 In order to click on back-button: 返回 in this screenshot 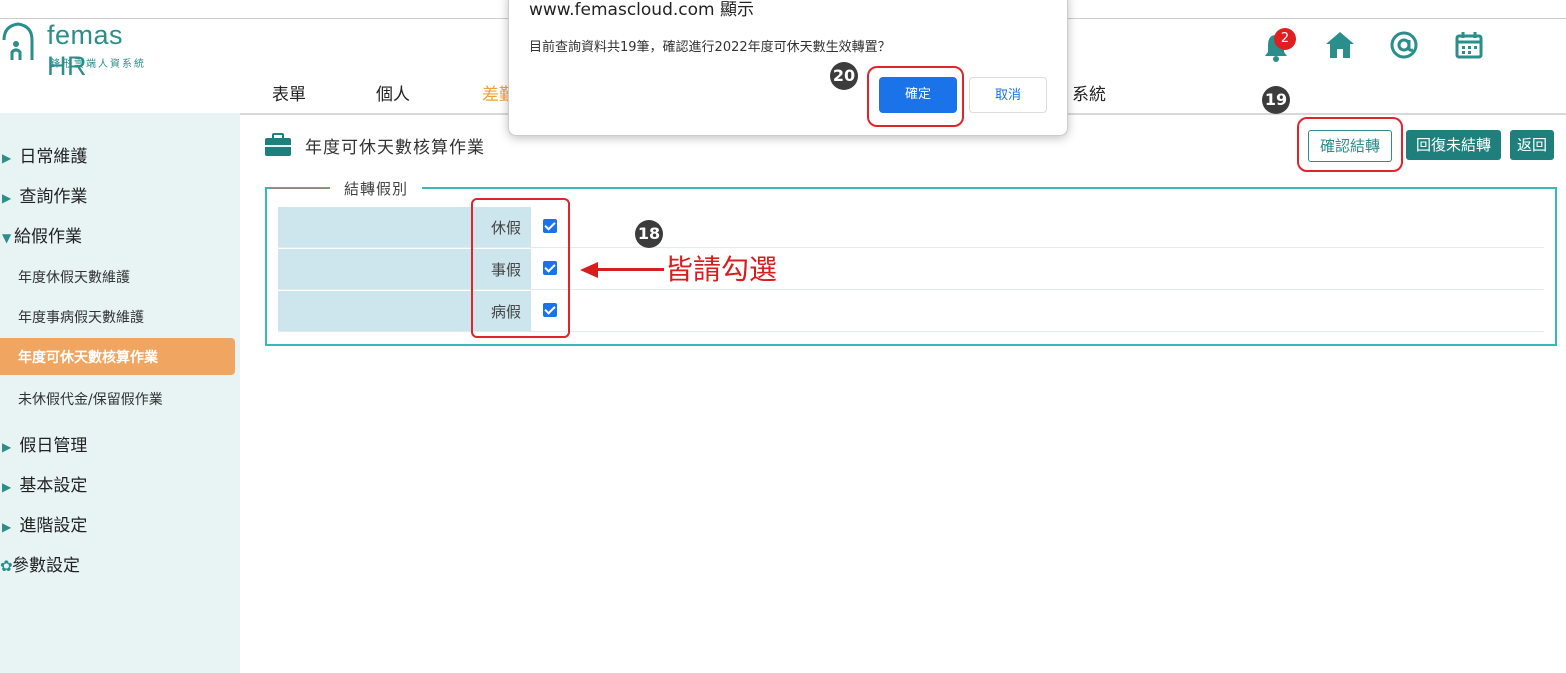, I will do `click(1532, 145)`.